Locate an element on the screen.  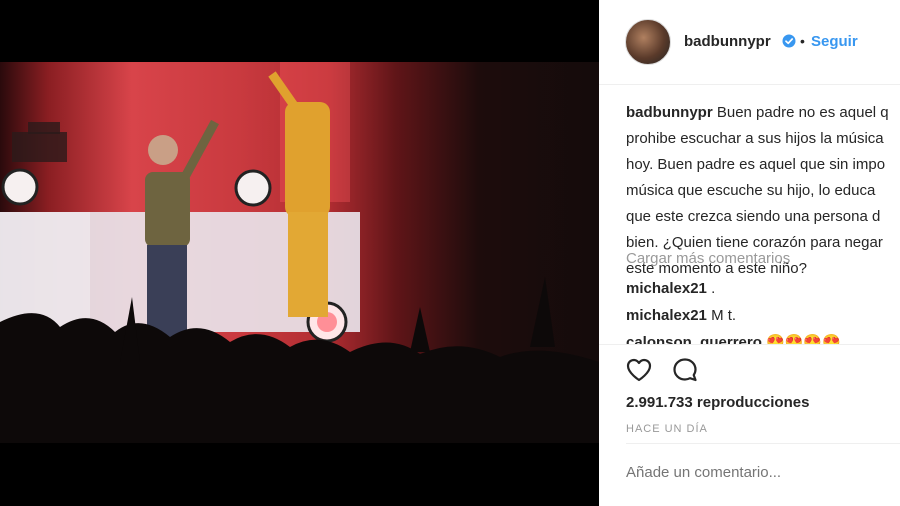
comment-item: michalex21 M t. is located at coordinates (681, 315).